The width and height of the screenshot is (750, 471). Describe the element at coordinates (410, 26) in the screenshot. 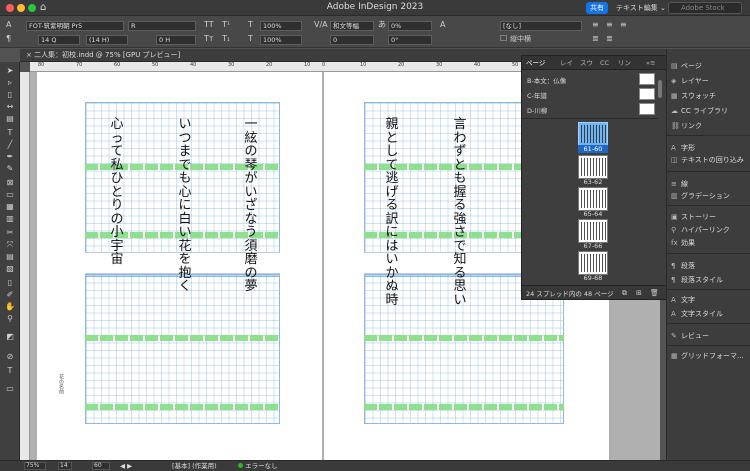

I see `tsume-field: 0%` at that location.